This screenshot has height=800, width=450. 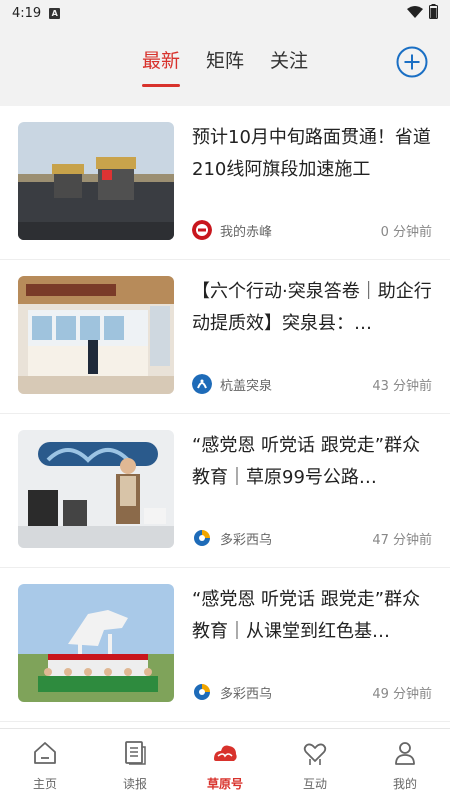 I want to click on news-time: 0 分钟前, so click(x=406, y=232).